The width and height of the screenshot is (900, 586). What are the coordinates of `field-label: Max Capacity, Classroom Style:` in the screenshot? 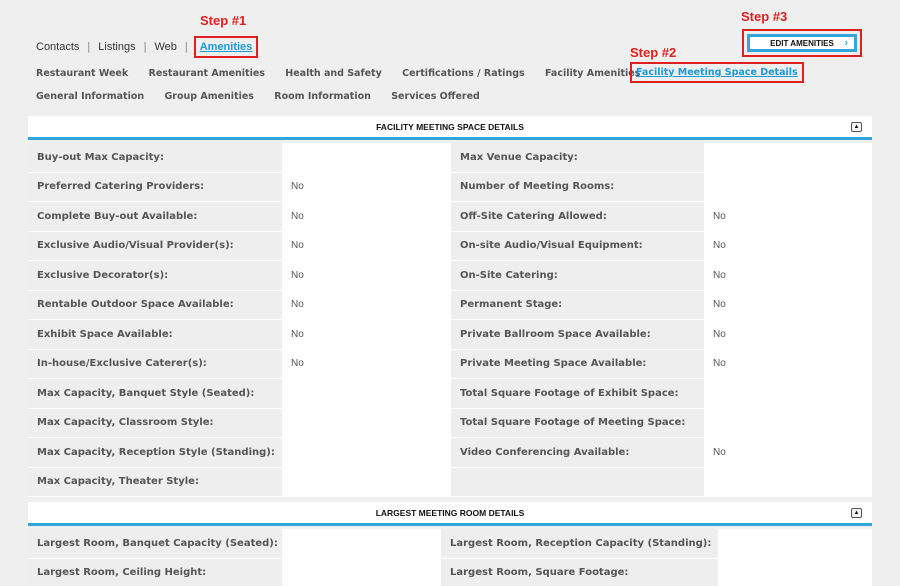 It's located at (155, 422).